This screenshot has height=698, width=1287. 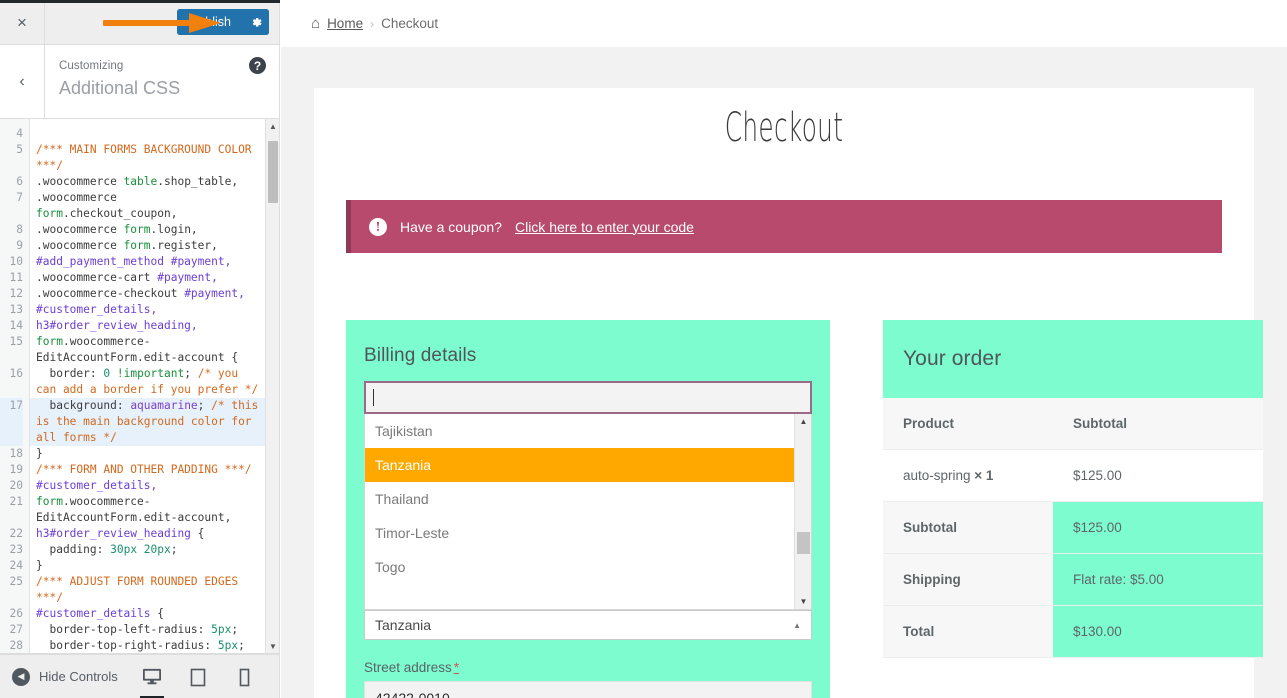 I want to click on code-token: aquamarine, so click(x=164, y=405).